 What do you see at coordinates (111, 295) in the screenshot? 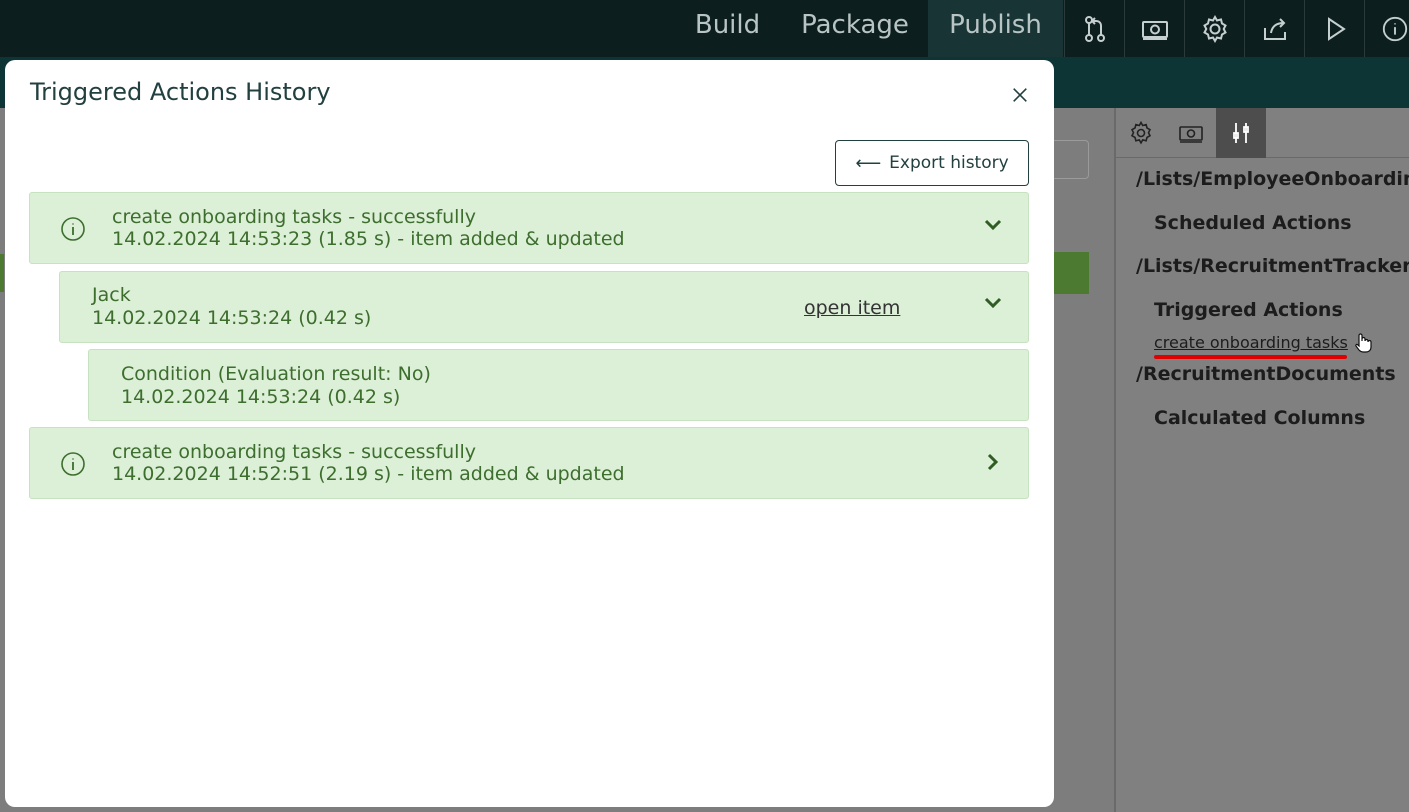
I see `item-title: Jack` at bounding box center [111, 295].